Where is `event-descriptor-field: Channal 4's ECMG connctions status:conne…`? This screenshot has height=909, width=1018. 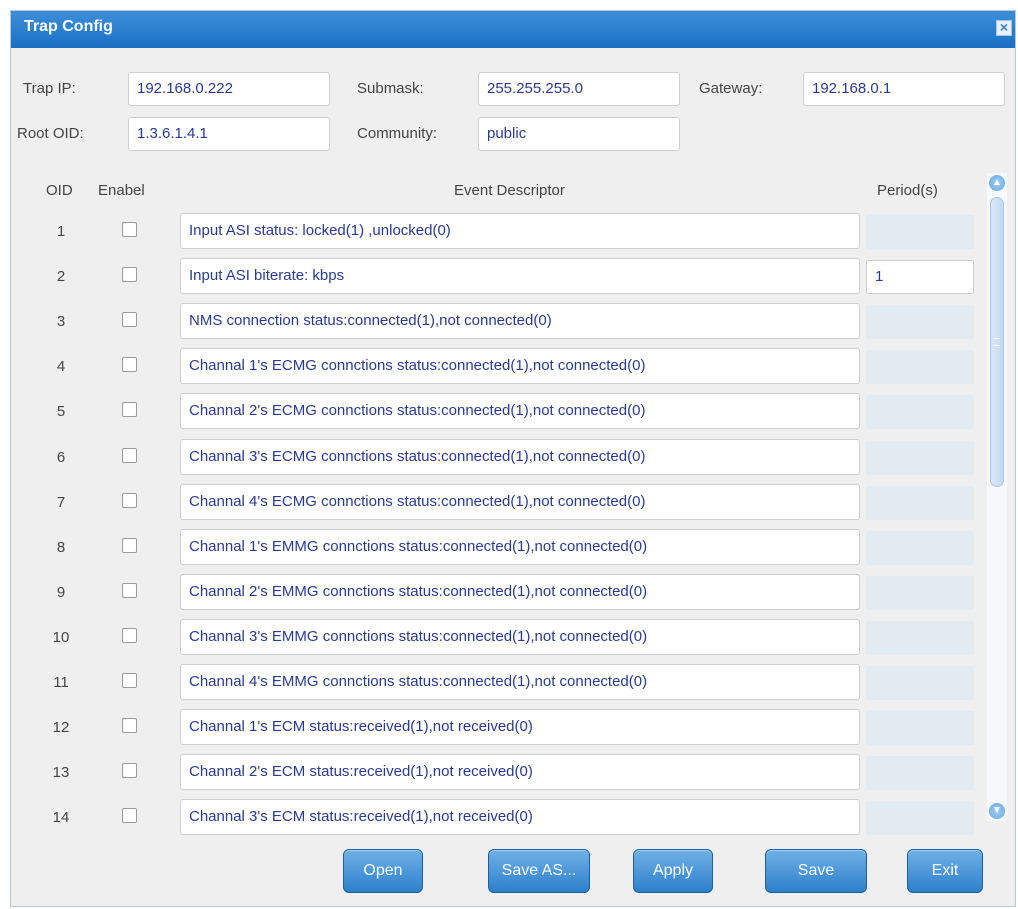
event-descriptor-field: Channal 4's ECMG connctions status:conne… is located at coordinates (520, 501).